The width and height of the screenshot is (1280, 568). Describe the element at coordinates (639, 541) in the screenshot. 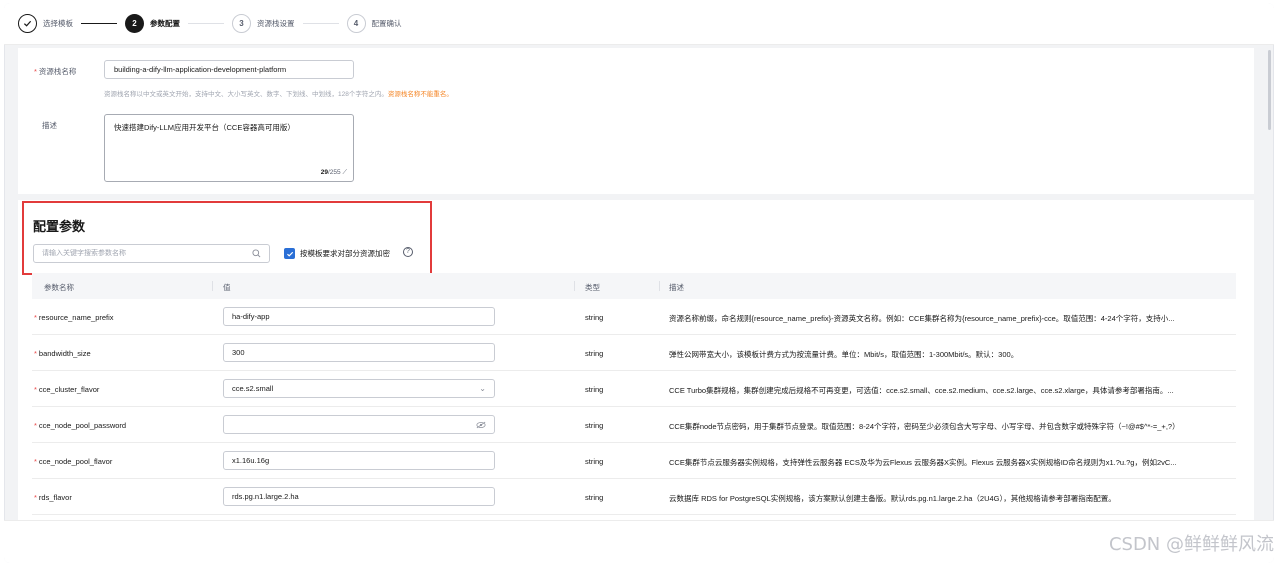

I see `footer-bar` at that location.